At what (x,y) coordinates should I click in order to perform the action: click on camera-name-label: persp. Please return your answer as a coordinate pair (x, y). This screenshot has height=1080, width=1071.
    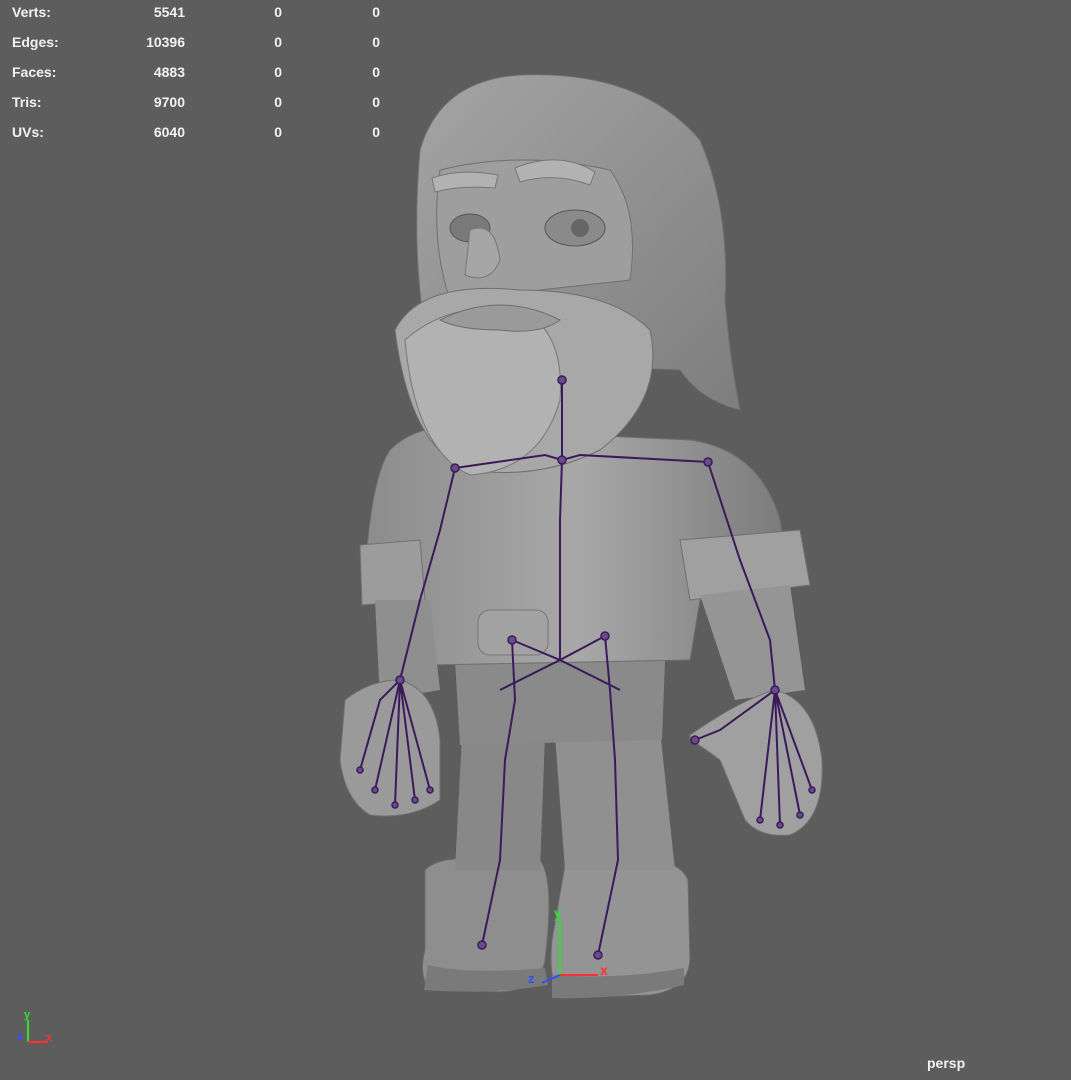
    Looking at the image, I should click on (946, 1063).